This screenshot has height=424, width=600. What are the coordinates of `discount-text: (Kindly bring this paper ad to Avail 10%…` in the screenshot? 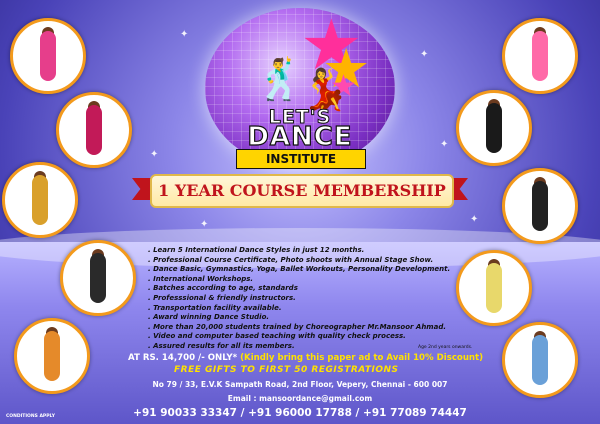 It's located at (362, 358).